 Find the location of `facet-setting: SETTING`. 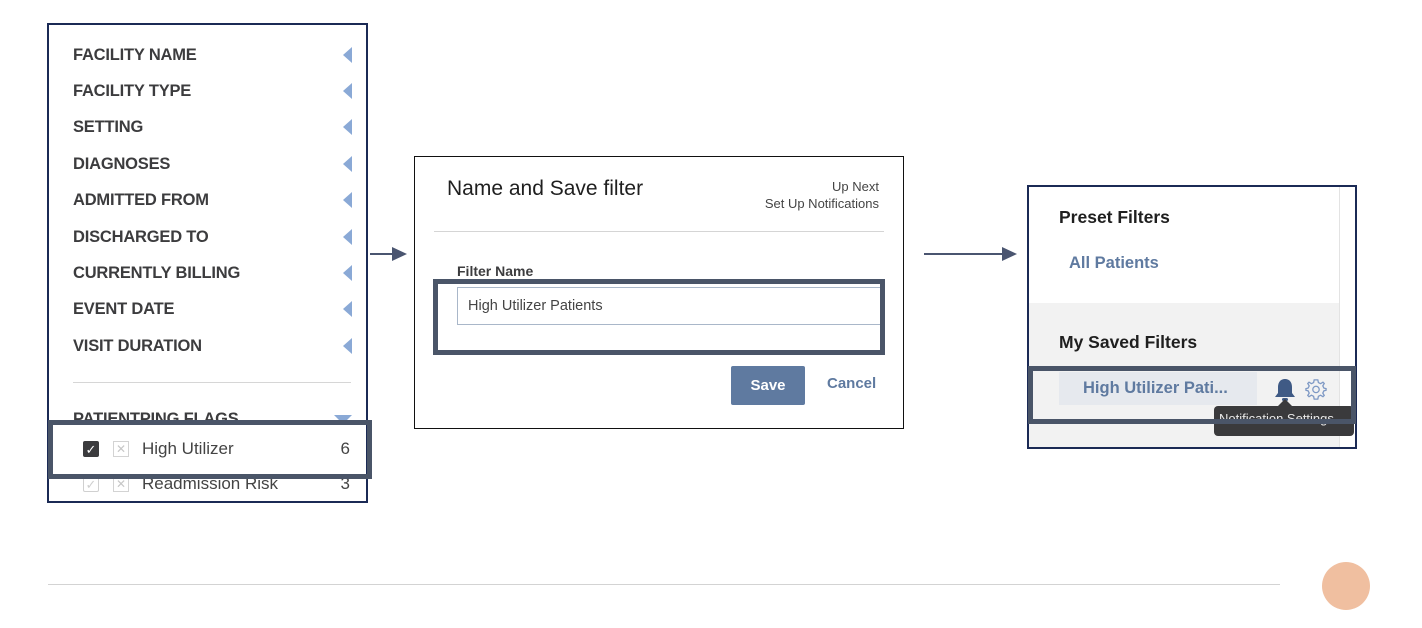

facet-setting: SETTING is located at coordinates (212, 127).